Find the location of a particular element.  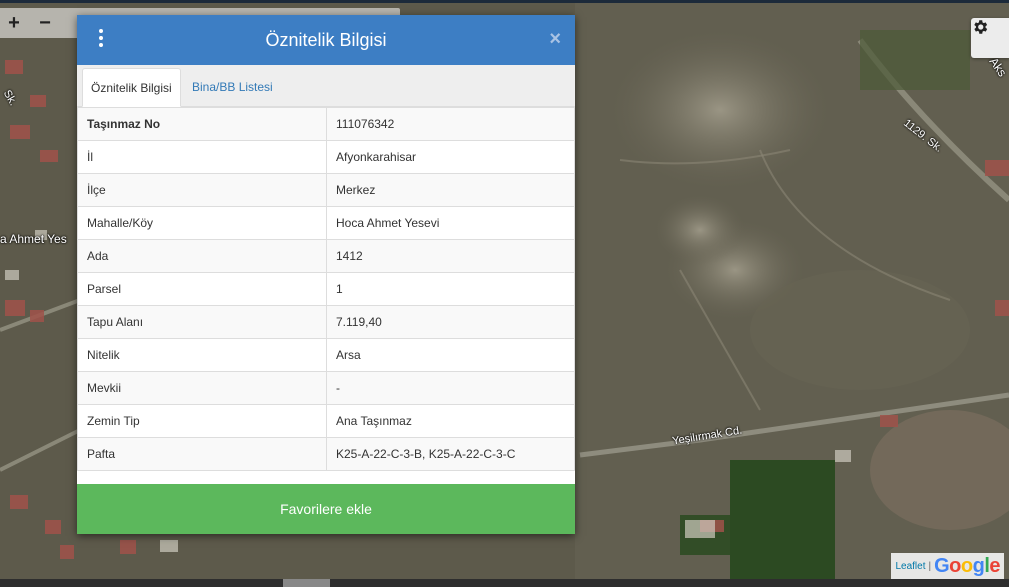

row-key: İlçe is located at coordinates (202, 190).